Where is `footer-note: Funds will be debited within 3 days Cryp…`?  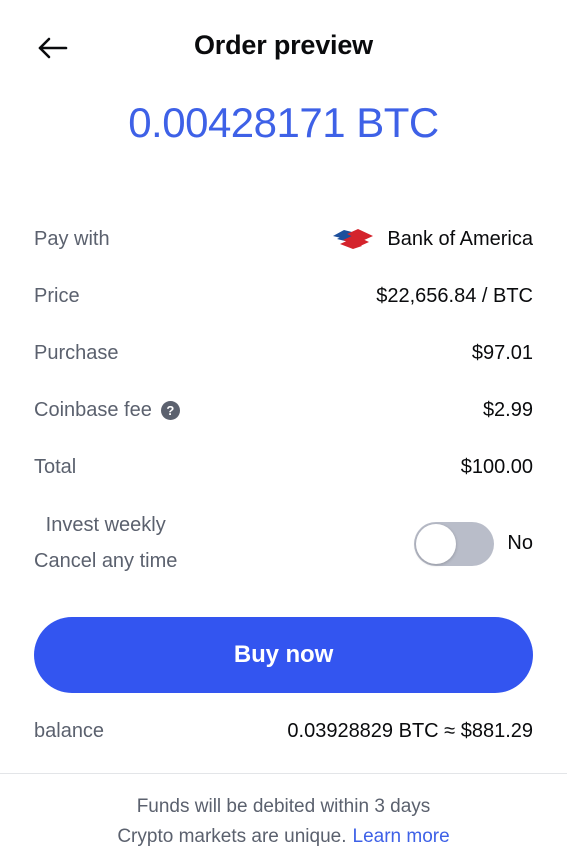 footer-note: Funds will be debited within 3 days Cryp… is located at coordinates (283, 820).